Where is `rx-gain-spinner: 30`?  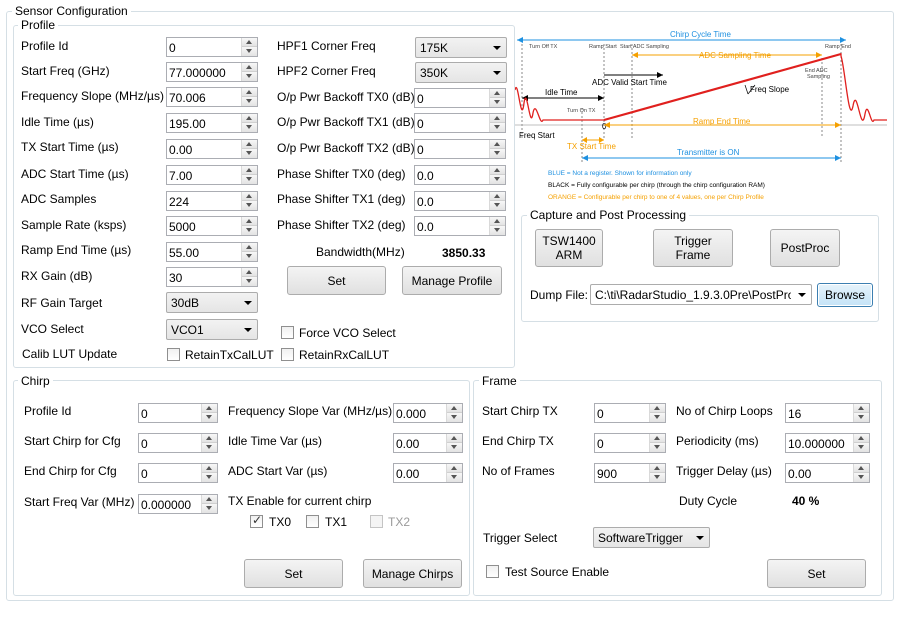
rx-gain-spinner: 30 is located at coordinates (212, 277).